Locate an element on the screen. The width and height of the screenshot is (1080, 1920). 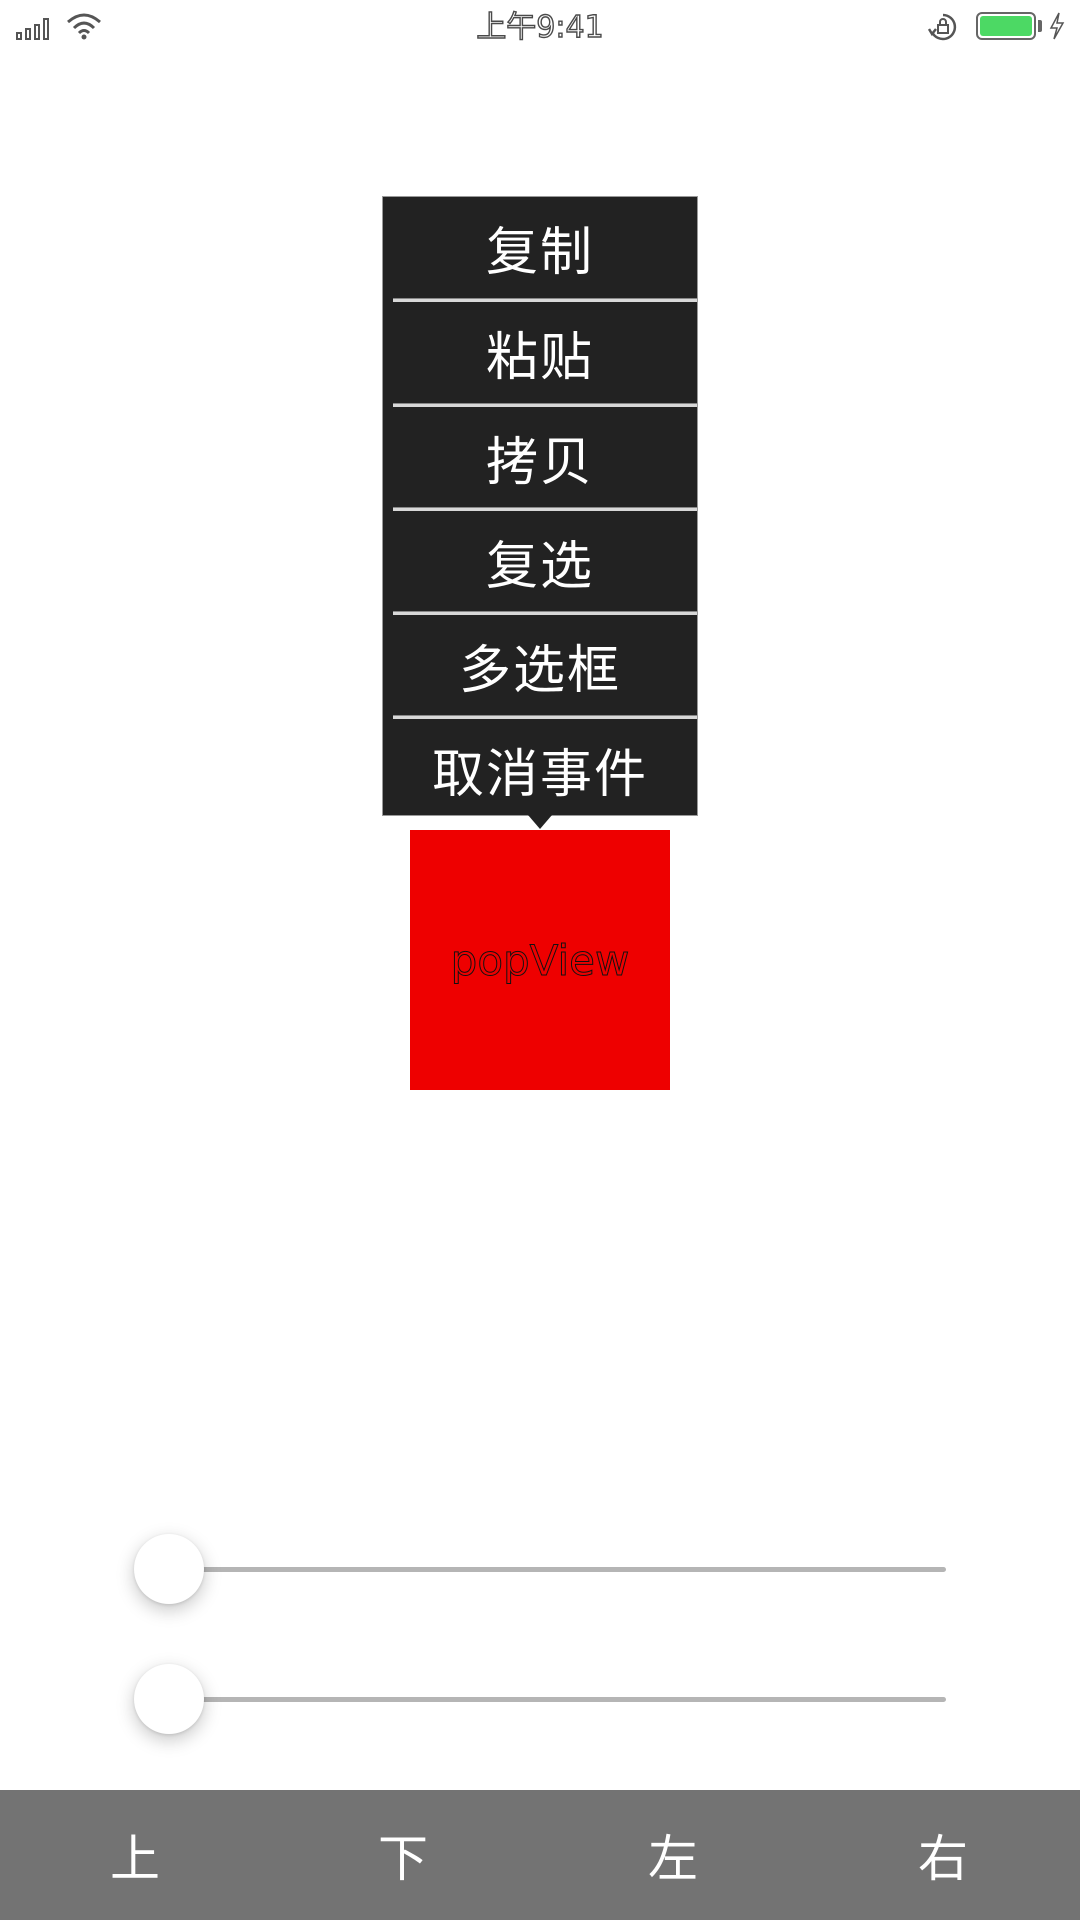
battery-icon is located at coordinates (1006, 26).